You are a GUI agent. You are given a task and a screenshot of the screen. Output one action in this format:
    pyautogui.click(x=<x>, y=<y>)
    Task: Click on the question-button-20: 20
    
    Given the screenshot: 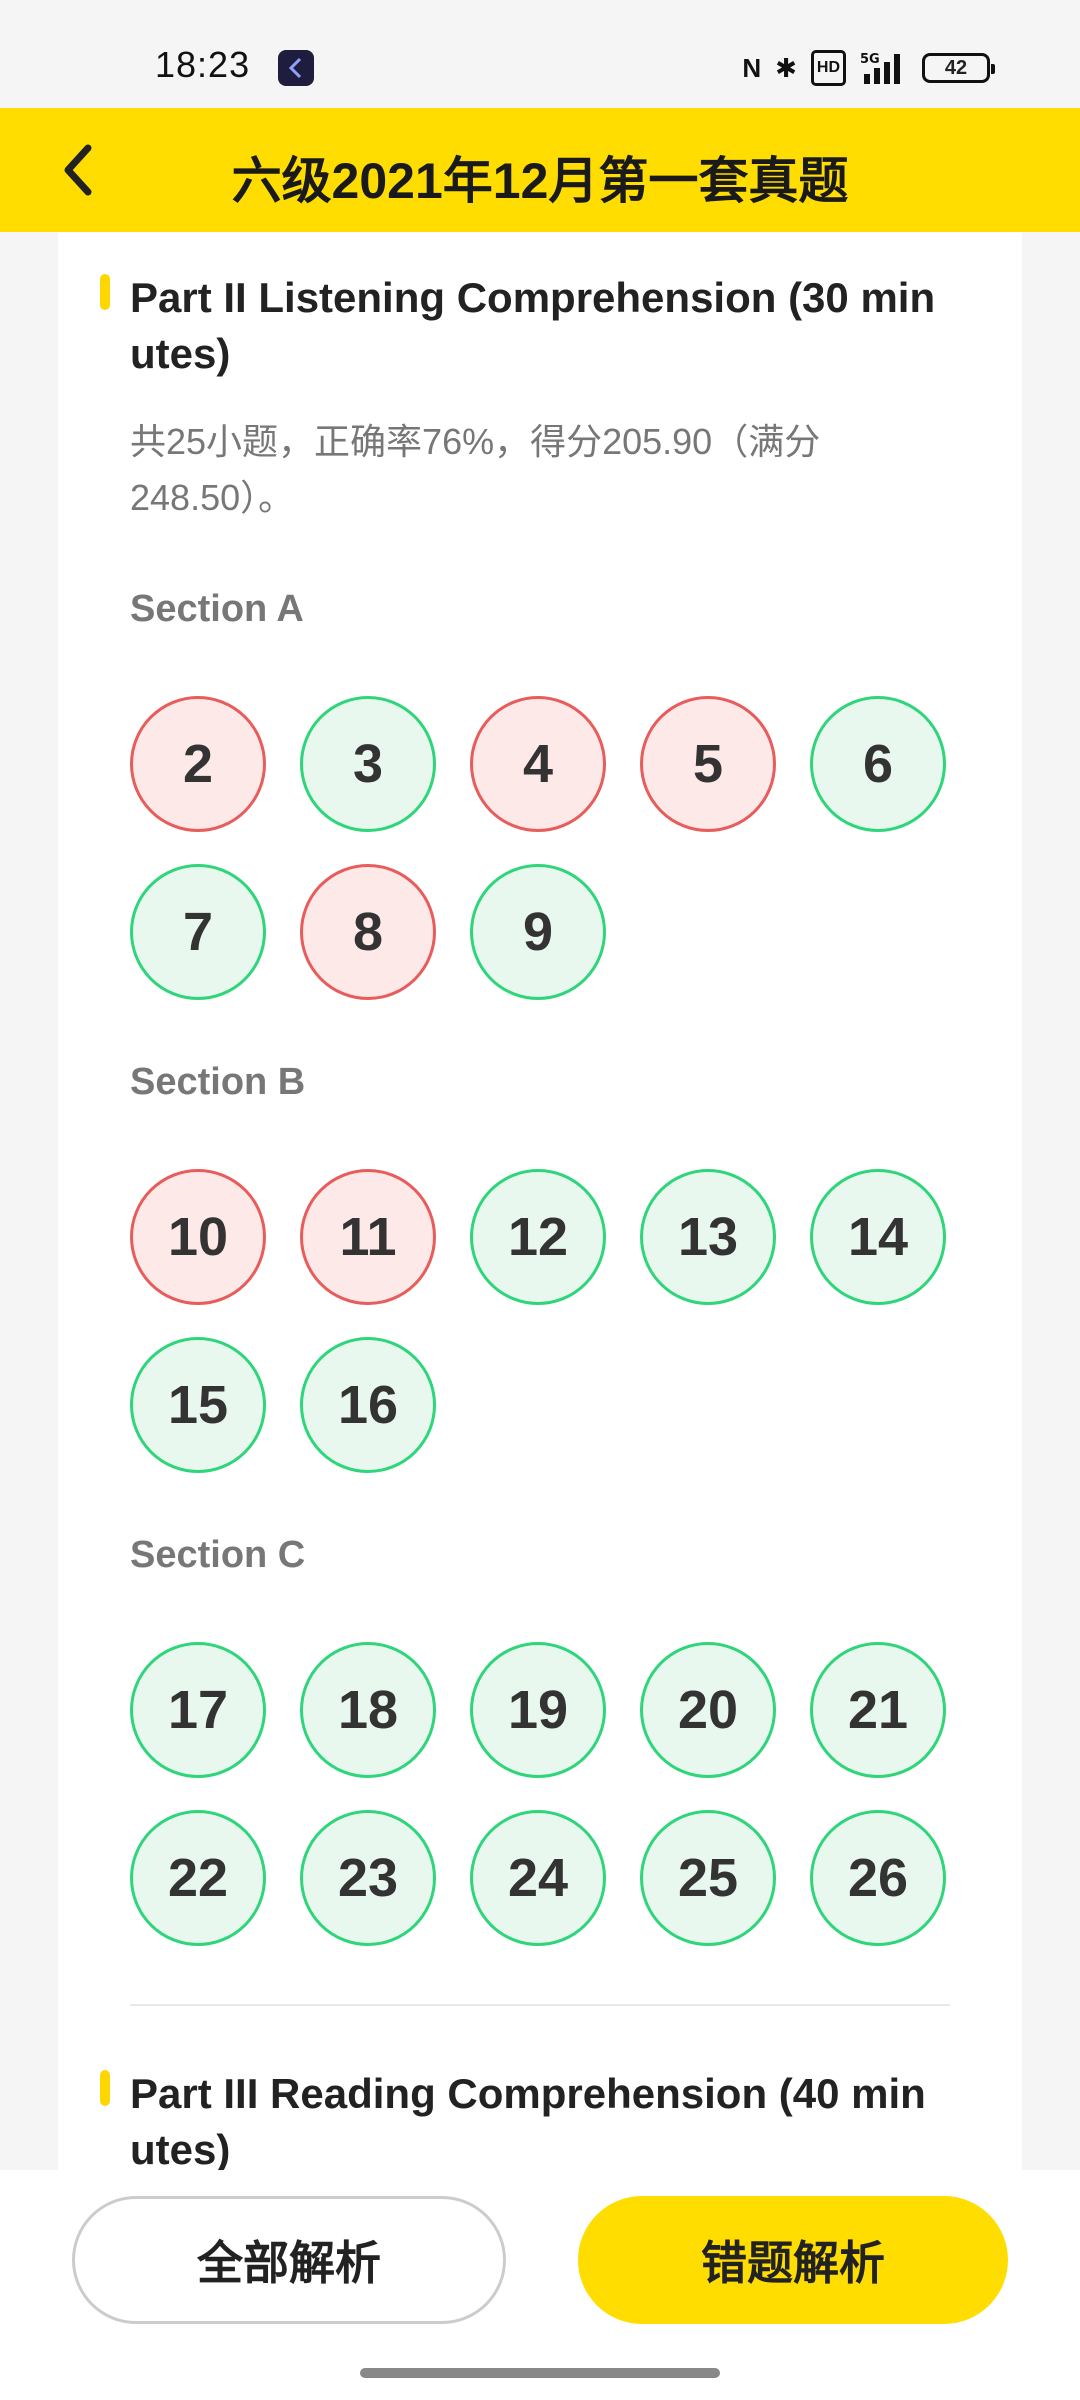 What is the action you would take?
    pyautogui.click(x=708, y=1710)
    